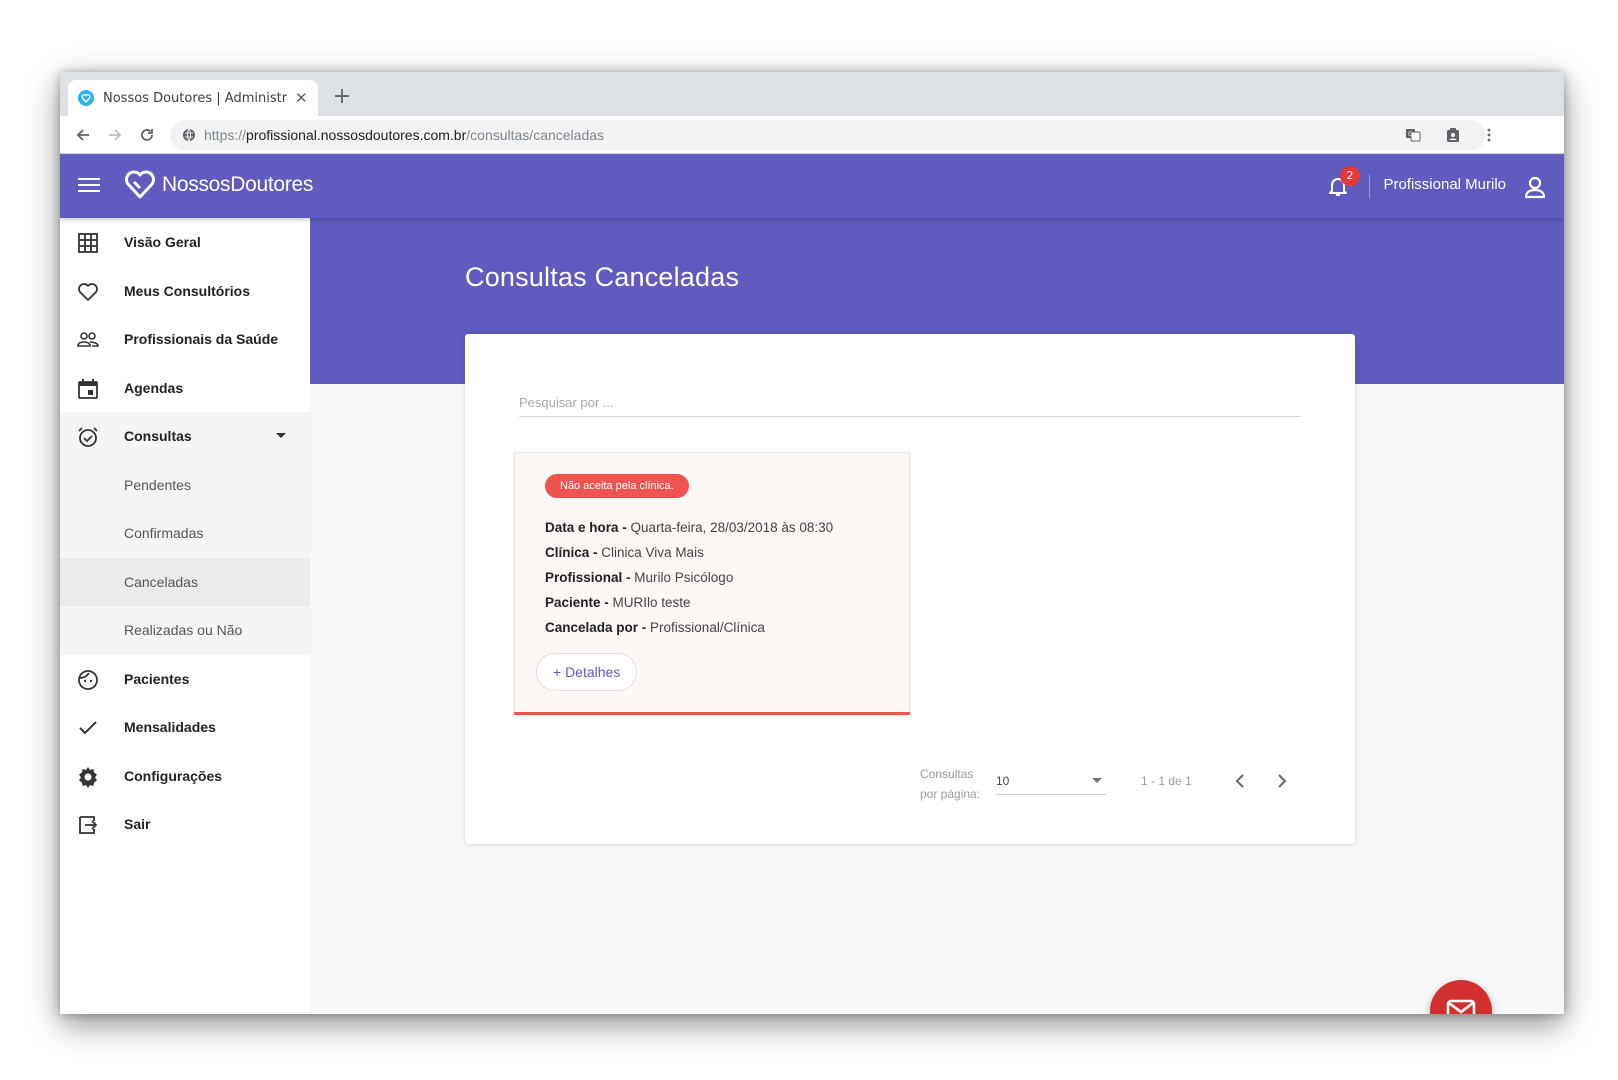 Image resolution: width=1618 pixels, height=1080 pixels. Describe the element at coordinates (624, 552) in the screenshot. I see `info-row-clinic: Clínica - Clinica Viva Mais` at that location.